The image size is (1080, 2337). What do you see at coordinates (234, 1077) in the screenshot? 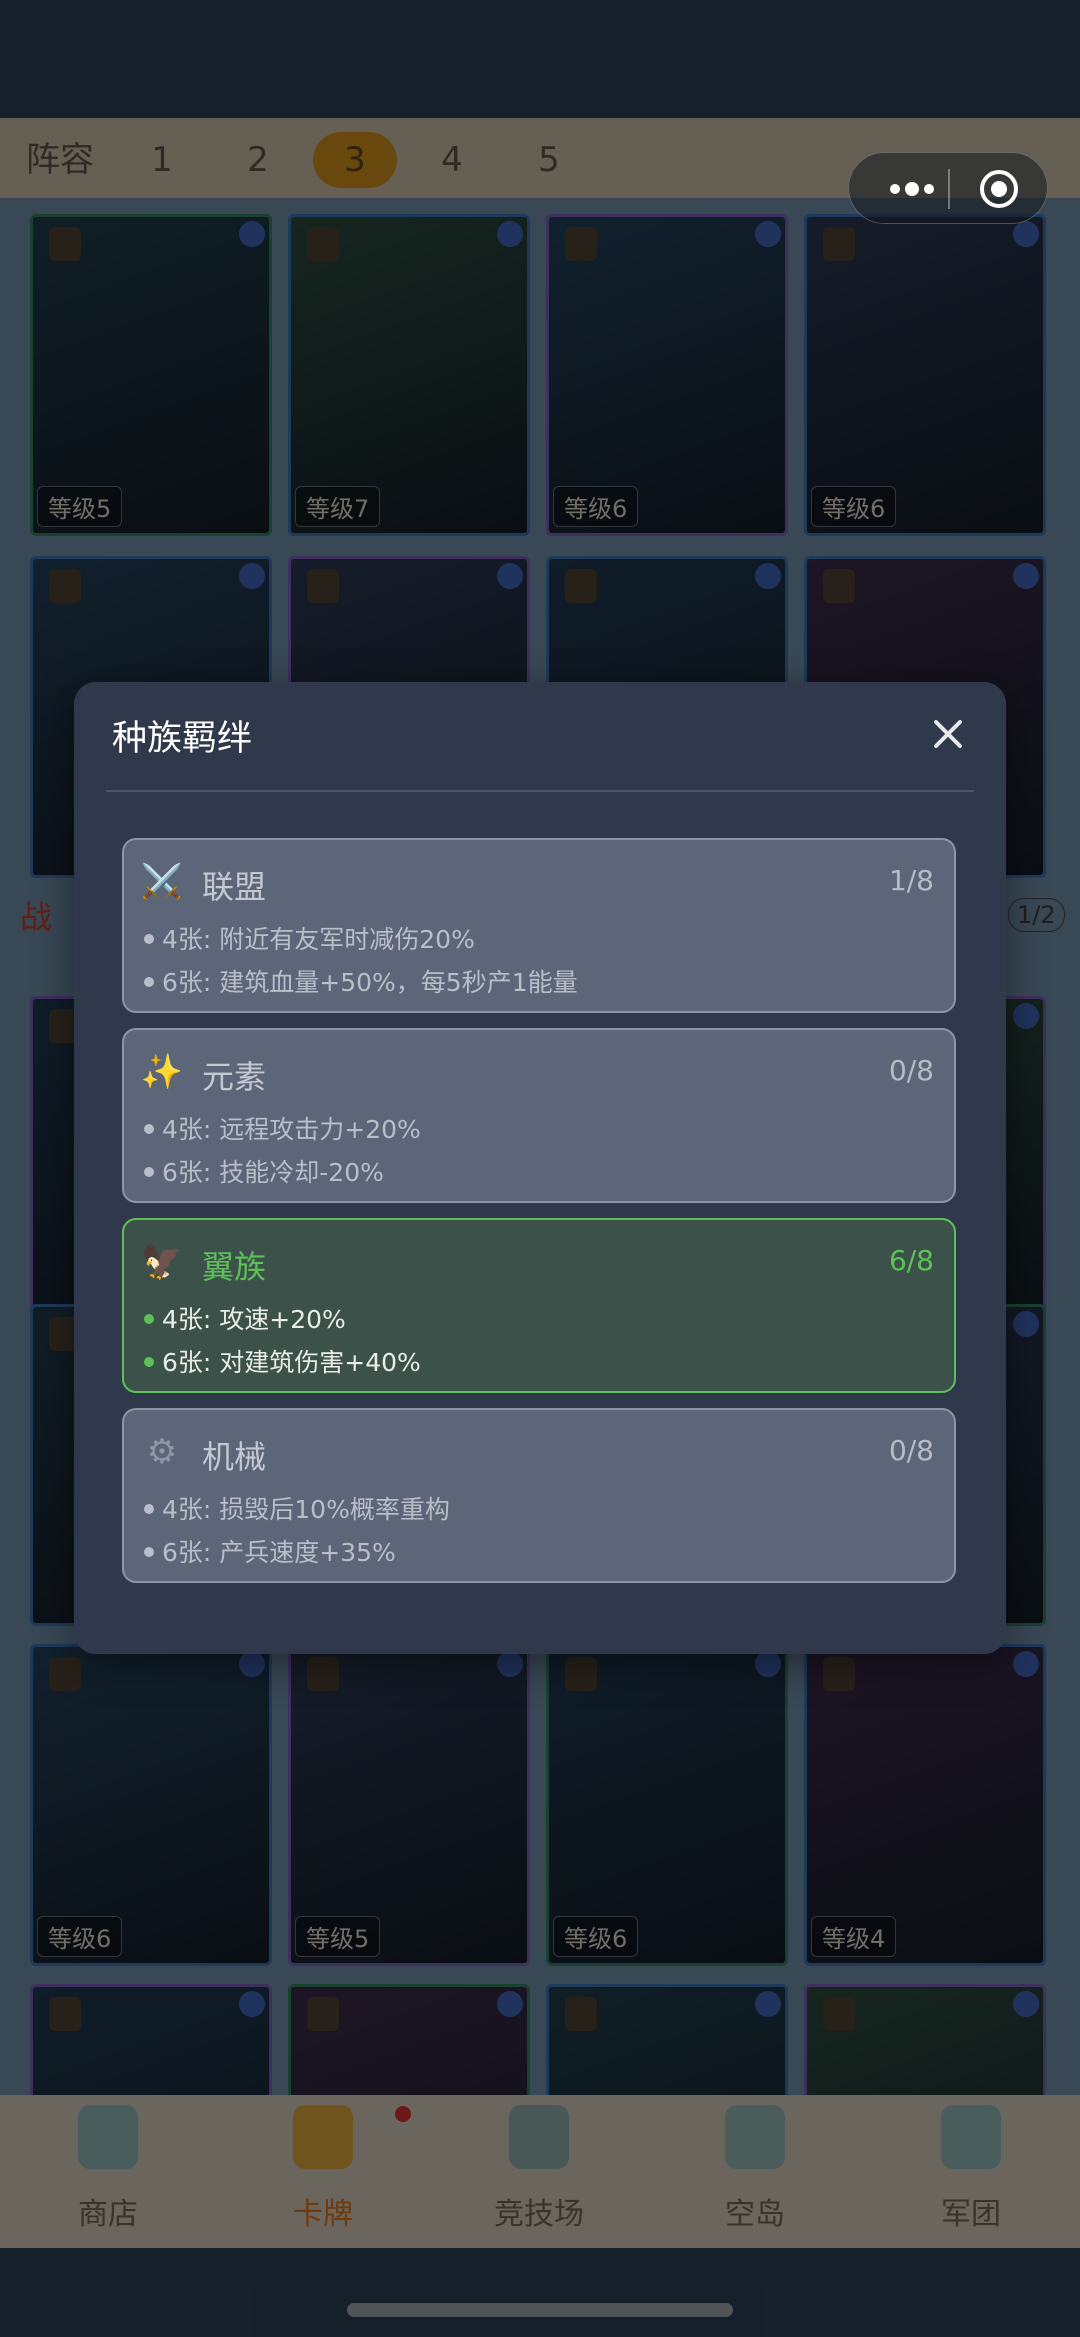
I see `bond-name: 元素` at bounding box center [234, 1077].